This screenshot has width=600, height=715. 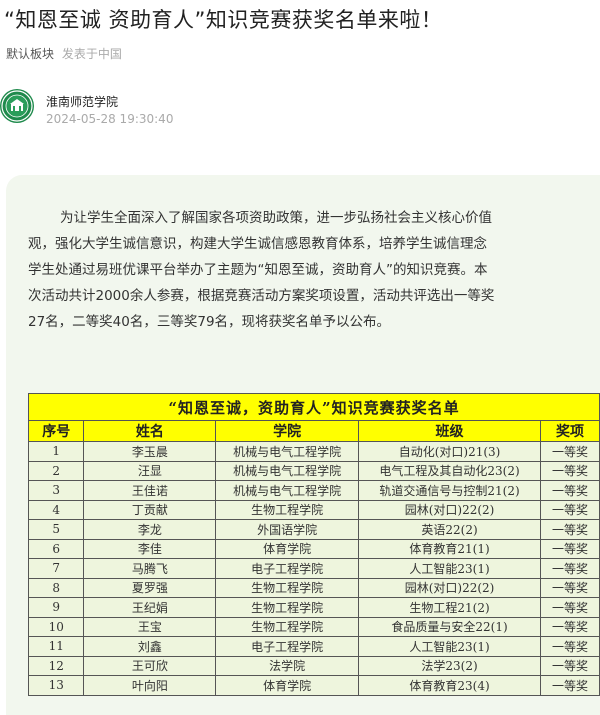 What do you see at coordinates (209, 322) in the screenshot?
I see `body-line: 27名，二等奖40名，三等奖79名，现将获奖名单予以公布。` at bounding box center [209, 322].